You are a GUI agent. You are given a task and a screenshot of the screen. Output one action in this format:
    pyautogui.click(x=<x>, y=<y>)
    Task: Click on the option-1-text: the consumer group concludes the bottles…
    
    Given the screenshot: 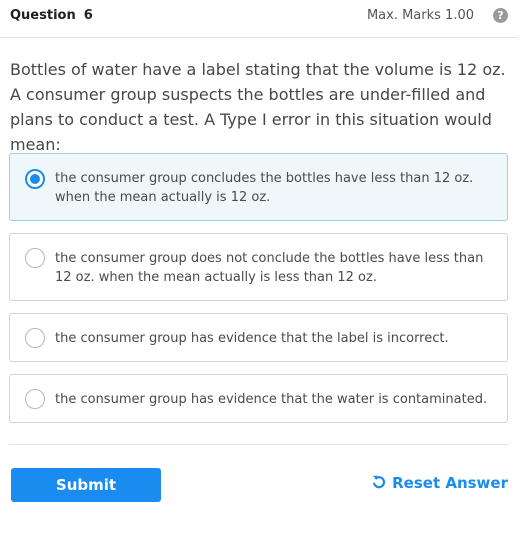 What is the action you would take?
    pyautogui.click(x=264, y=188)
    